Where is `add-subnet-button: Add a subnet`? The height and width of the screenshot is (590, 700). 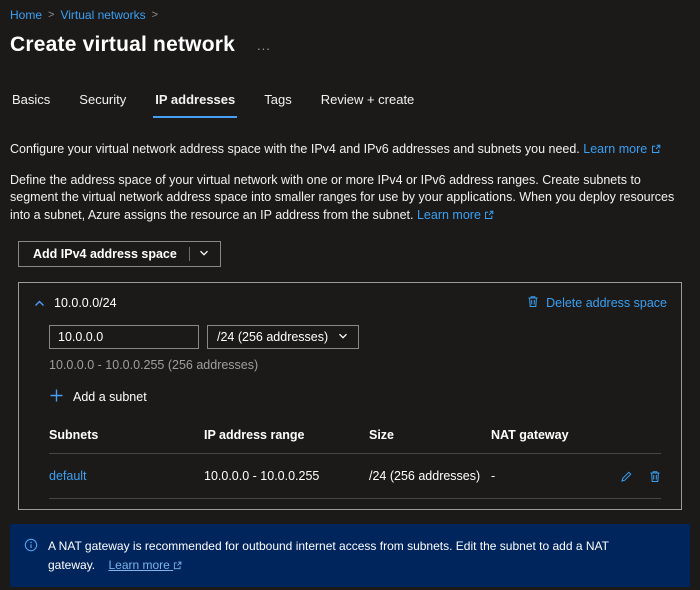
add-subnet-button: Add a subnet is located at coordinates (98, 397).